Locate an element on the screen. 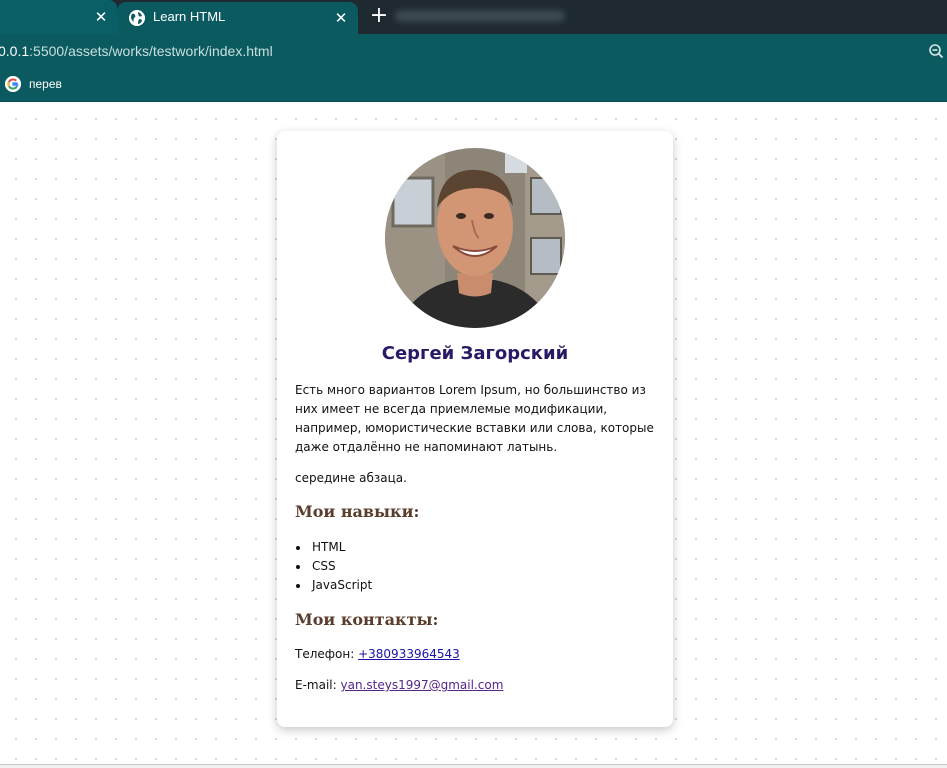  contacts-heading: Мои контакты: is located at coordinates (367, 619).